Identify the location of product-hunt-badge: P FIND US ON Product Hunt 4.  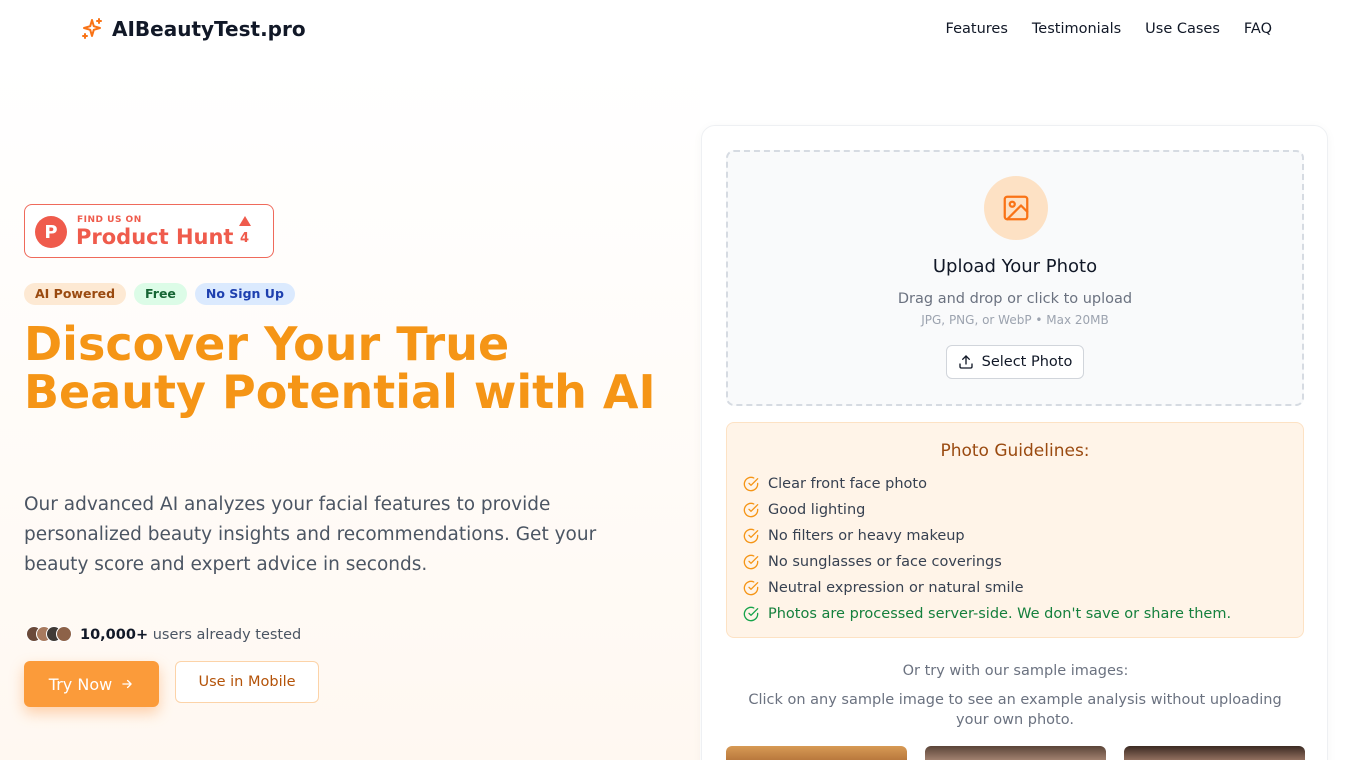
(149, 231).